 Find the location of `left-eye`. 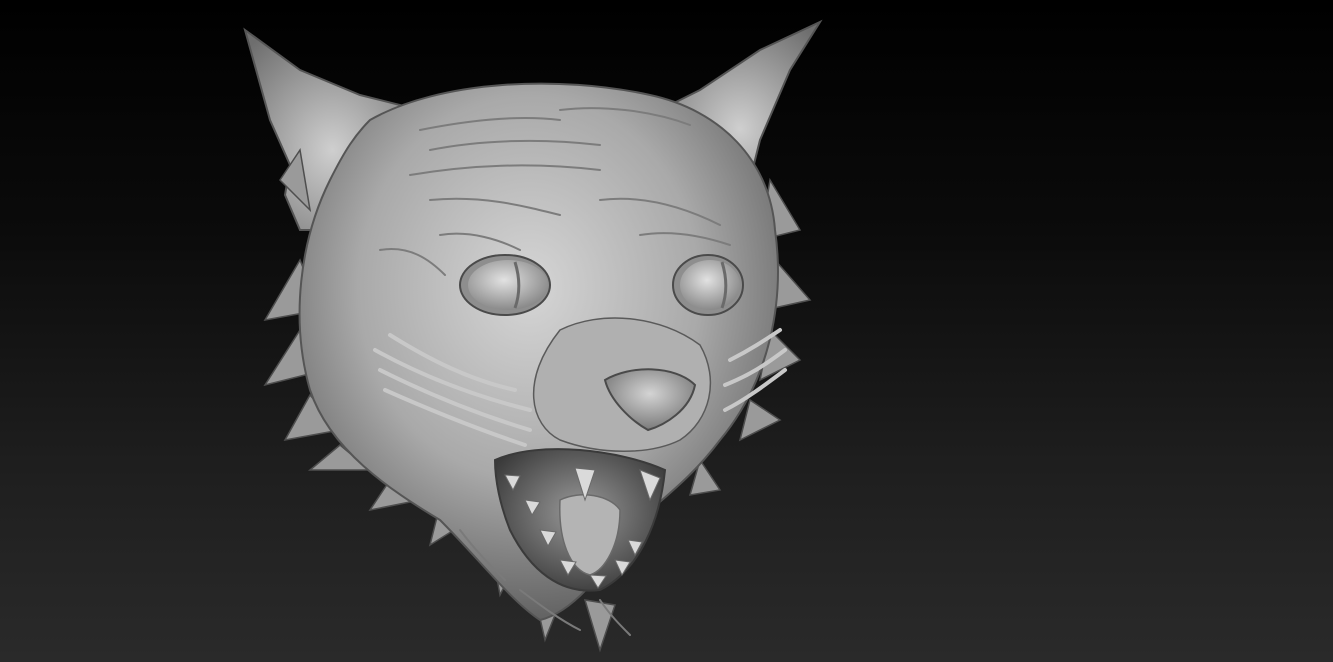

left-eye is located at coordinates (505, 285).